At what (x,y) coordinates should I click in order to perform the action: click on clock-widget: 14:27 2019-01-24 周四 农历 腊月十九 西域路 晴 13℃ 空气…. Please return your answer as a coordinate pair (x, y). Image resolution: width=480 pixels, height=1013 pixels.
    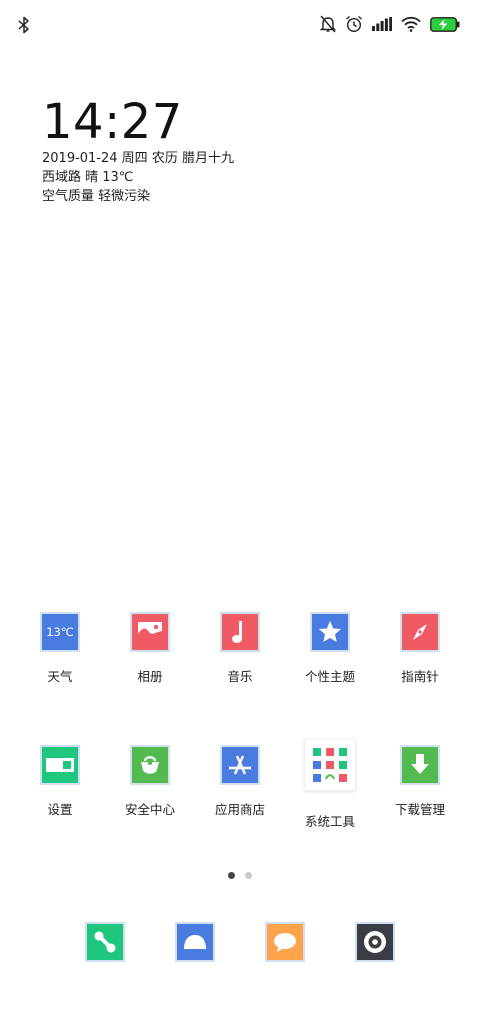
    Looking at the image, I should click on (138, 151).